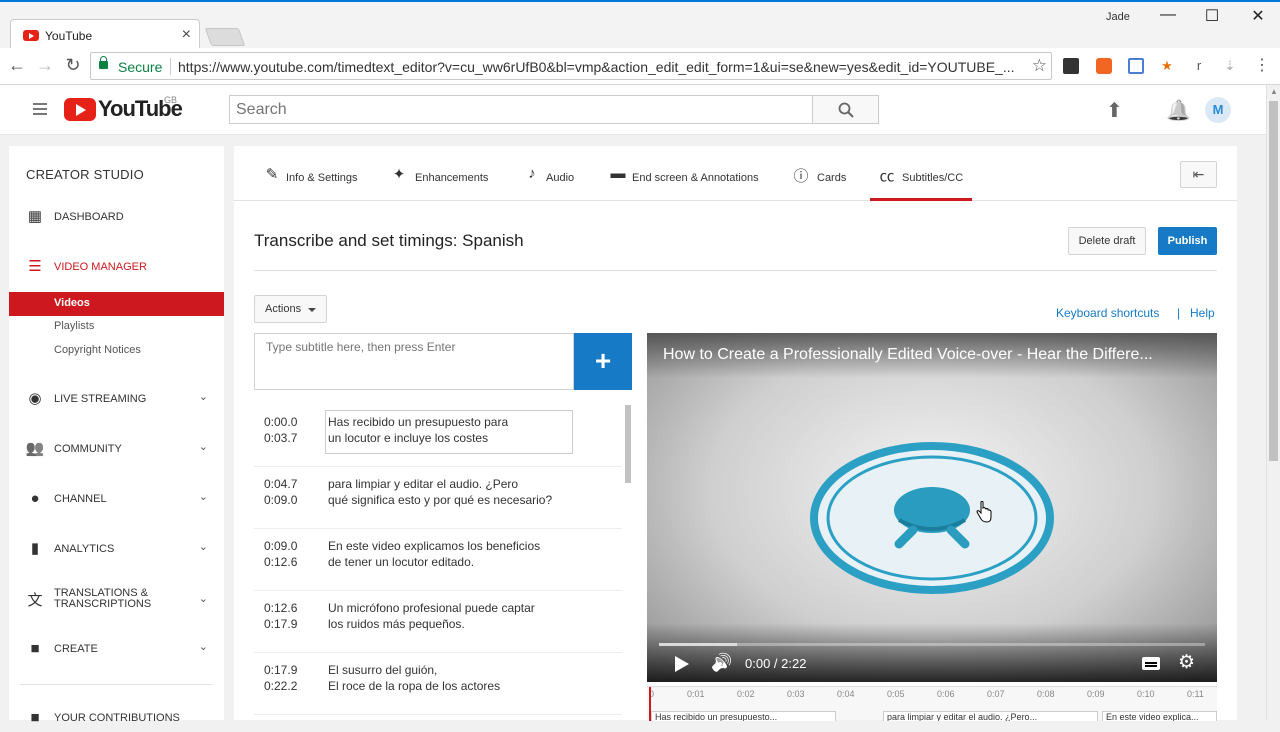 Image resolution: width=1280 pixels, height=732 pixels. What do you see at coordinates (40, 109) in the screenshot?
I see `hamburger-menu-icon` at bounding box center [40, 109].